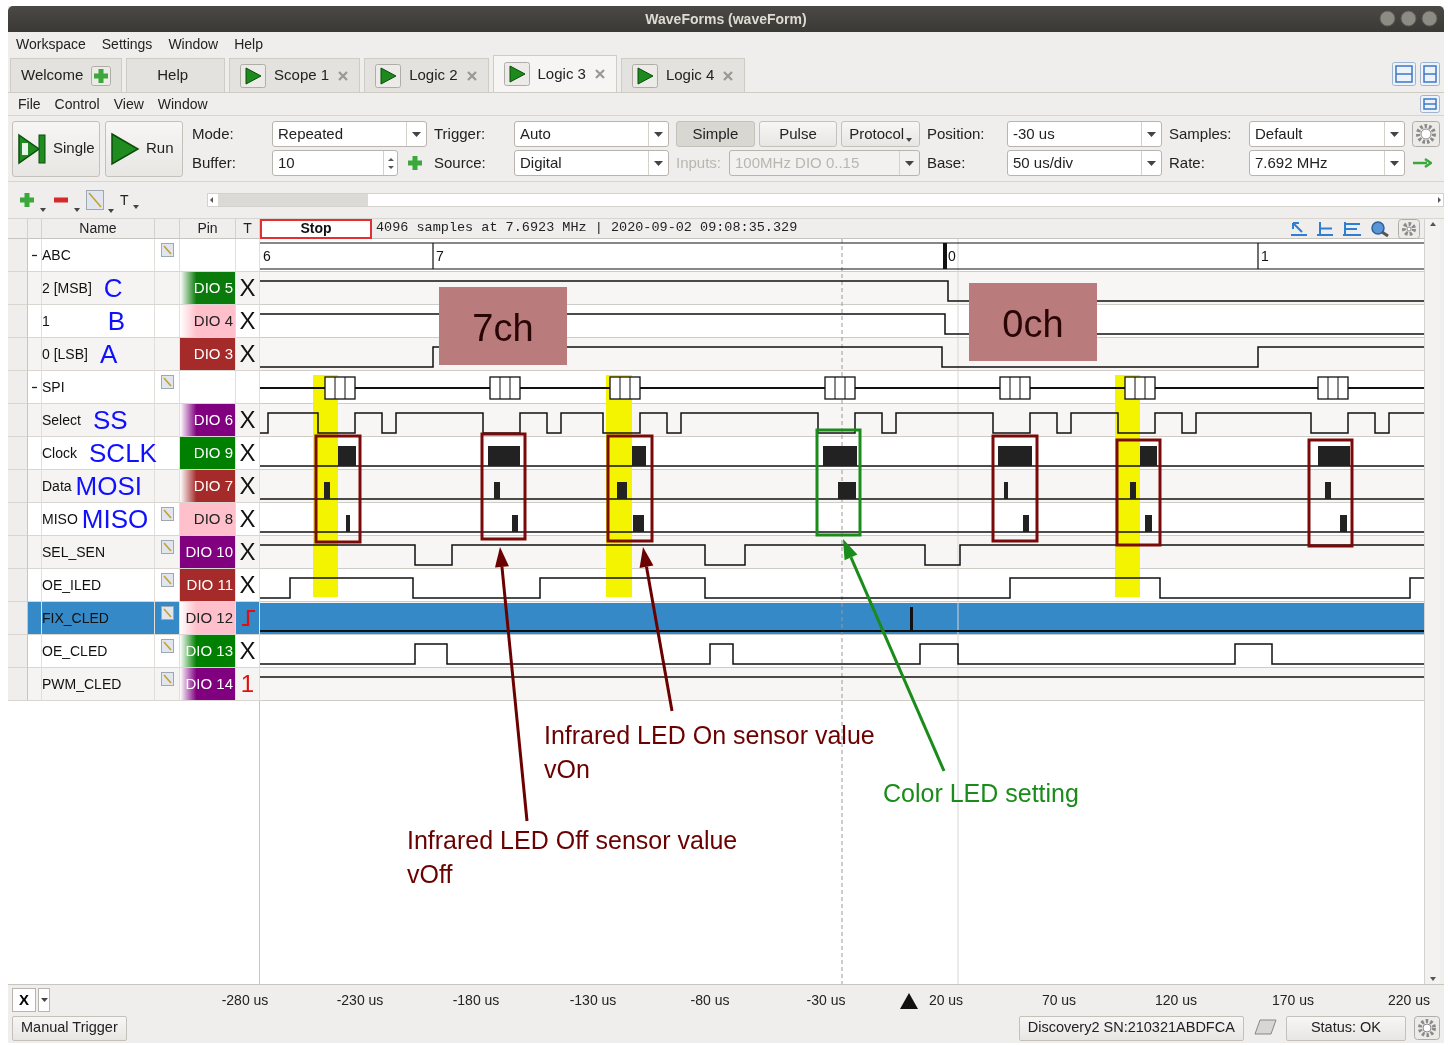 The image size is (1453, 1045). Describe the element at coordinates (98, 684) in the screenshot. I see `name-cell: PWM_CLED` at that location.